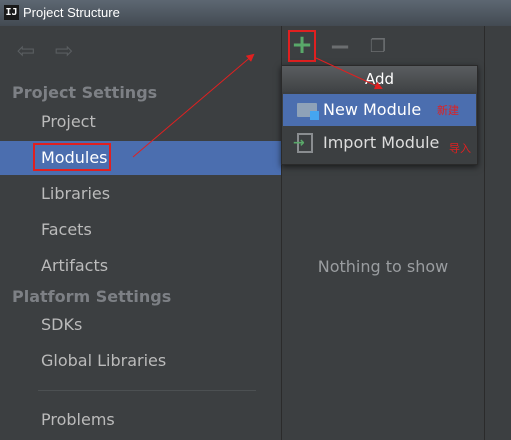 Image resolution: width=511 pixels, height=440 pixels. Describe the element at coordinates (72, 157) in the screenshot. I see `annotation-highlight-box` at that location.